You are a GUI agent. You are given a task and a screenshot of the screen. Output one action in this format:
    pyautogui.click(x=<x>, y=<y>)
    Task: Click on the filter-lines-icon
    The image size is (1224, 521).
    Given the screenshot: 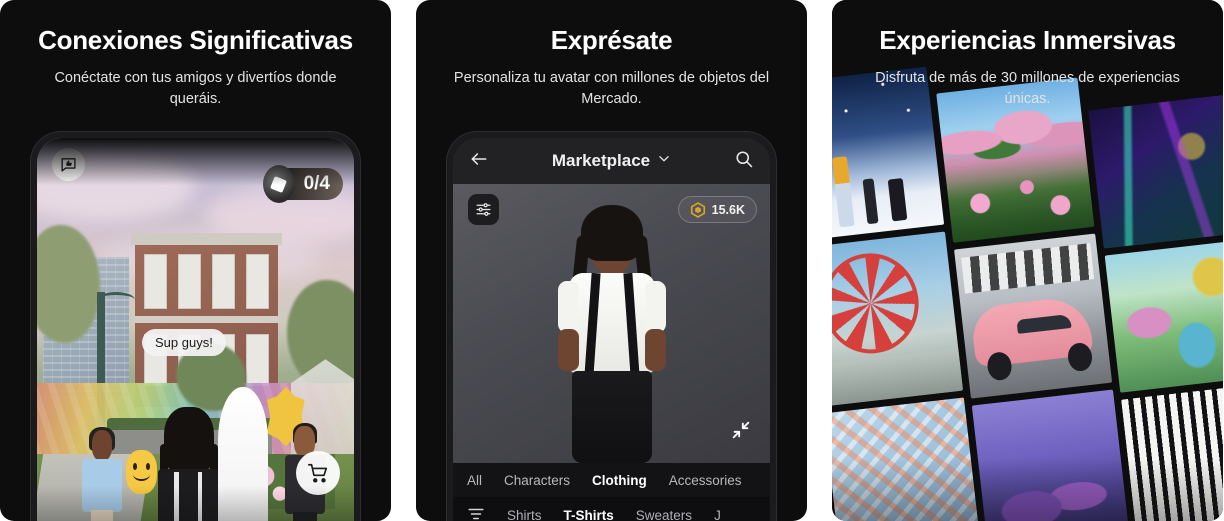 What is the action you would take?
    pyautogui.click(x=476, y=513)
    